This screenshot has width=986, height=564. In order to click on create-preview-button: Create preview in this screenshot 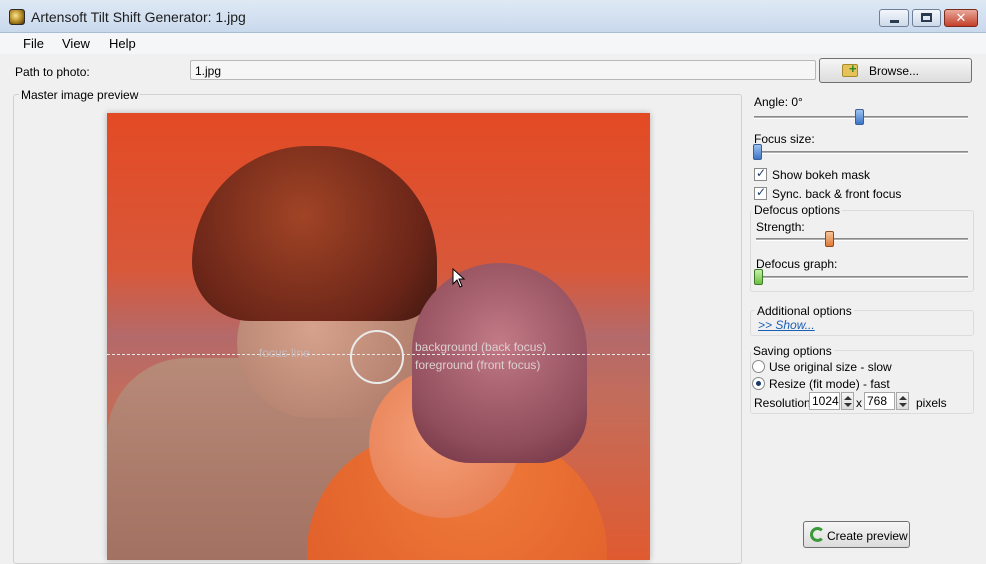, I will do `click(856, 534)`.